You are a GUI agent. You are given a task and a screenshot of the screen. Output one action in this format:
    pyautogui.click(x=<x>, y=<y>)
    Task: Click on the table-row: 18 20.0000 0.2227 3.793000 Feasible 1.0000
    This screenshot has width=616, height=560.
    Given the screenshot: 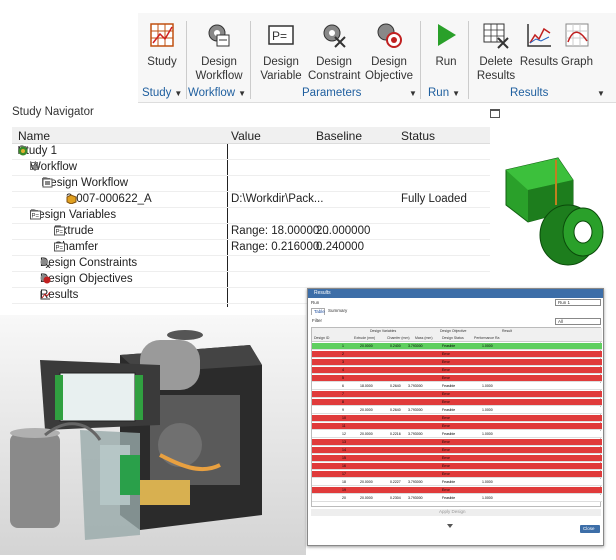 What is the action you would take?
    pyautogui.click(x=457, y=482)
    